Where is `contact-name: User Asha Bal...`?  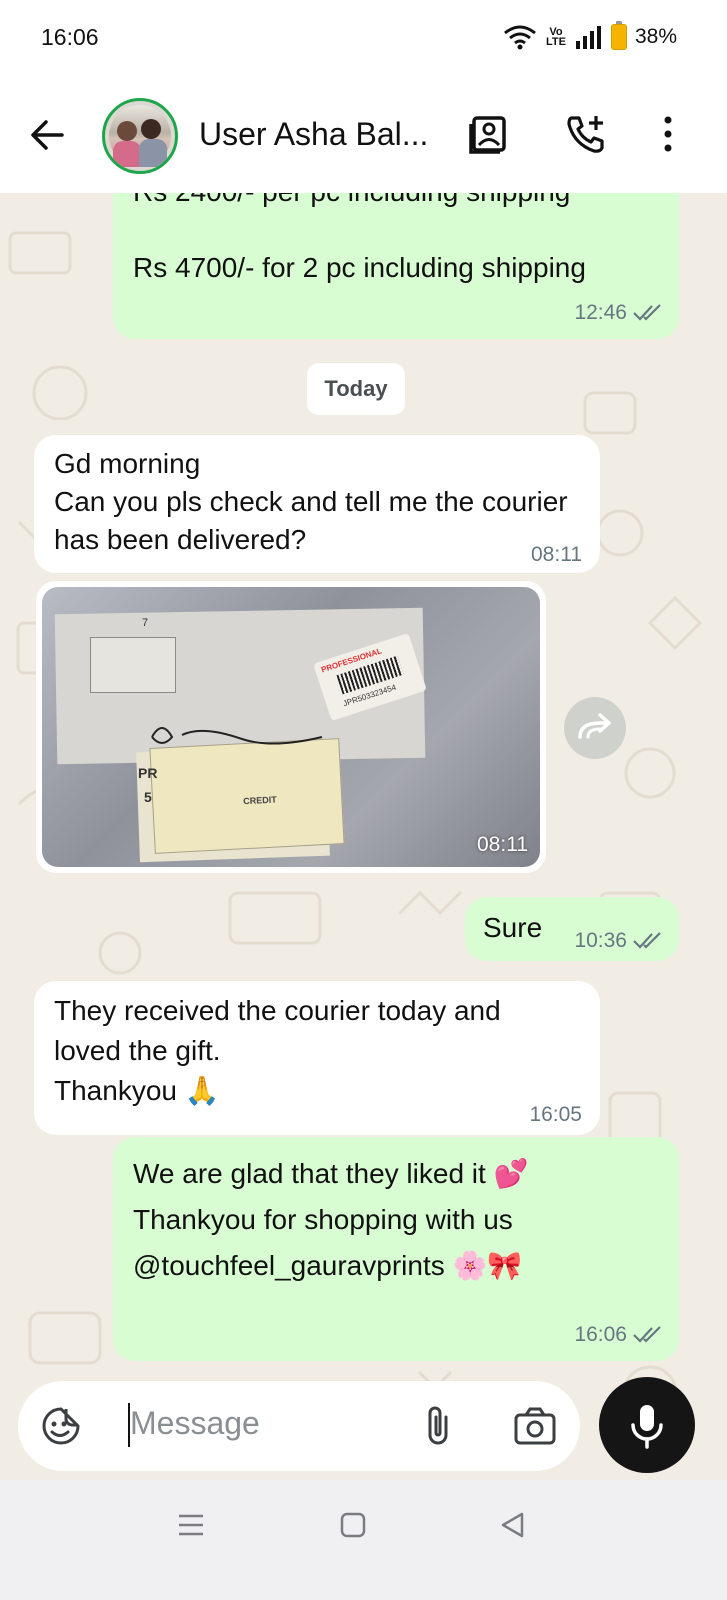
contact-name: User Asha Bal... is located at coordinates (319, 134).